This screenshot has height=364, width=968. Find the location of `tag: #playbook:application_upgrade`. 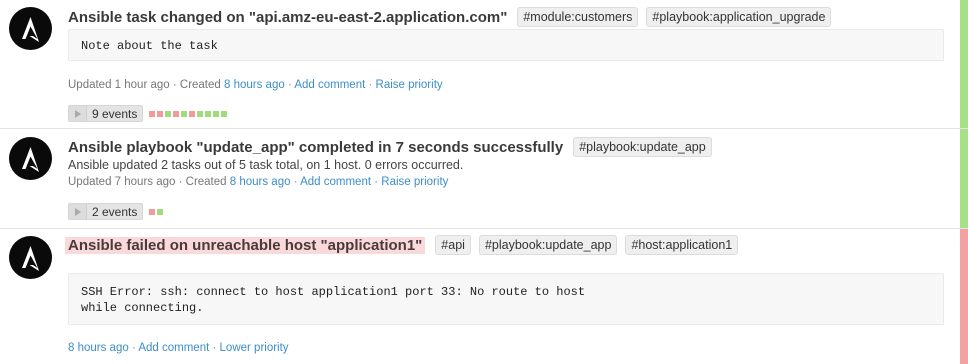

tag: #playbook:application_upgrade is located at coordinates (739, 17).